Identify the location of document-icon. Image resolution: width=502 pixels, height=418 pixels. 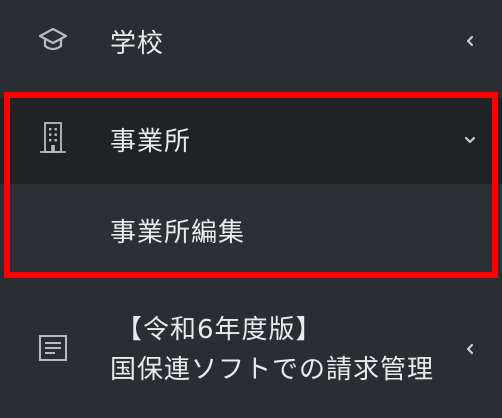
(53, 348).